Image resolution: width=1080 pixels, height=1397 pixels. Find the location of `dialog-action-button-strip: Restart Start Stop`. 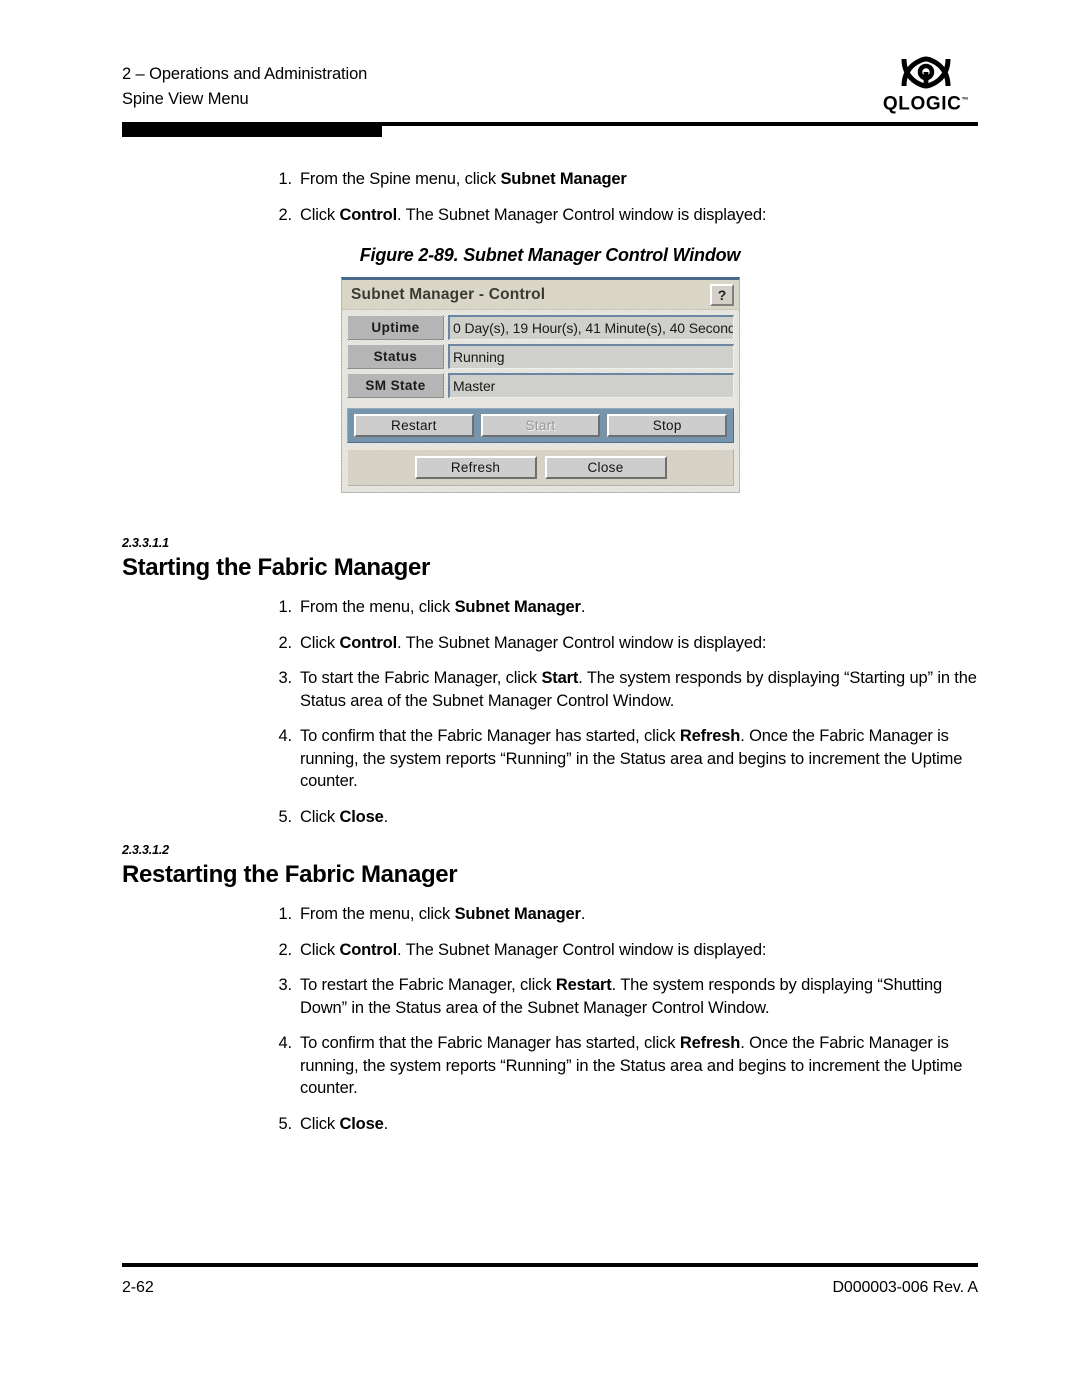

dialog-action-button-strip: Restart Start Stop is located at coordinates (540, 425).